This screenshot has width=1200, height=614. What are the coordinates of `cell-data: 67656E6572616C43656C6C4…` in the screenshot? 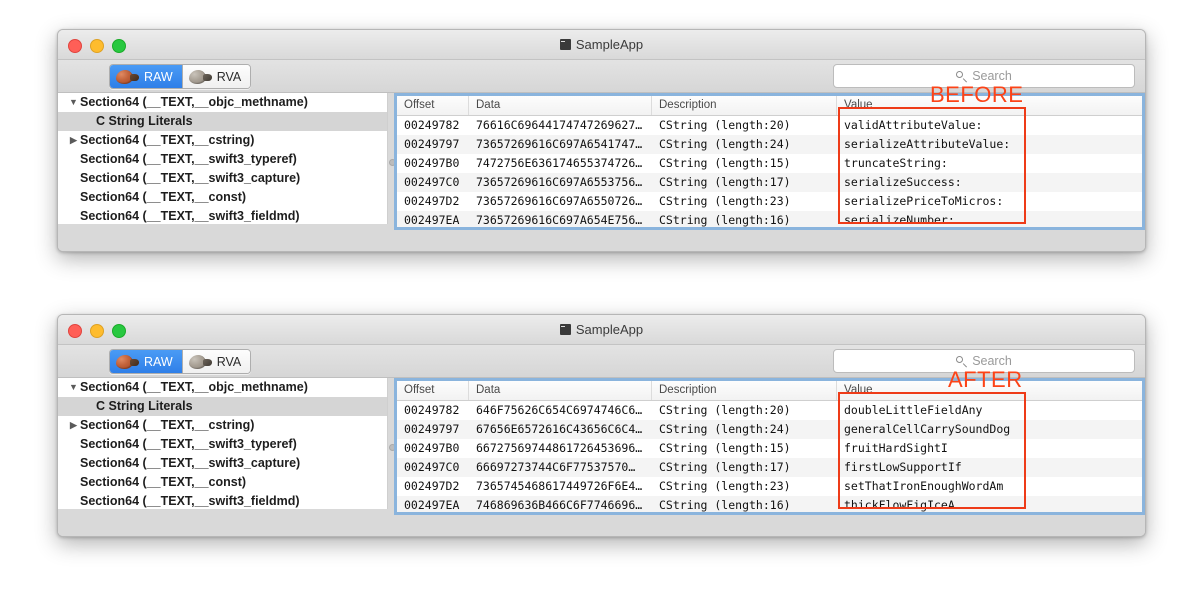 It's located at (559, 429).